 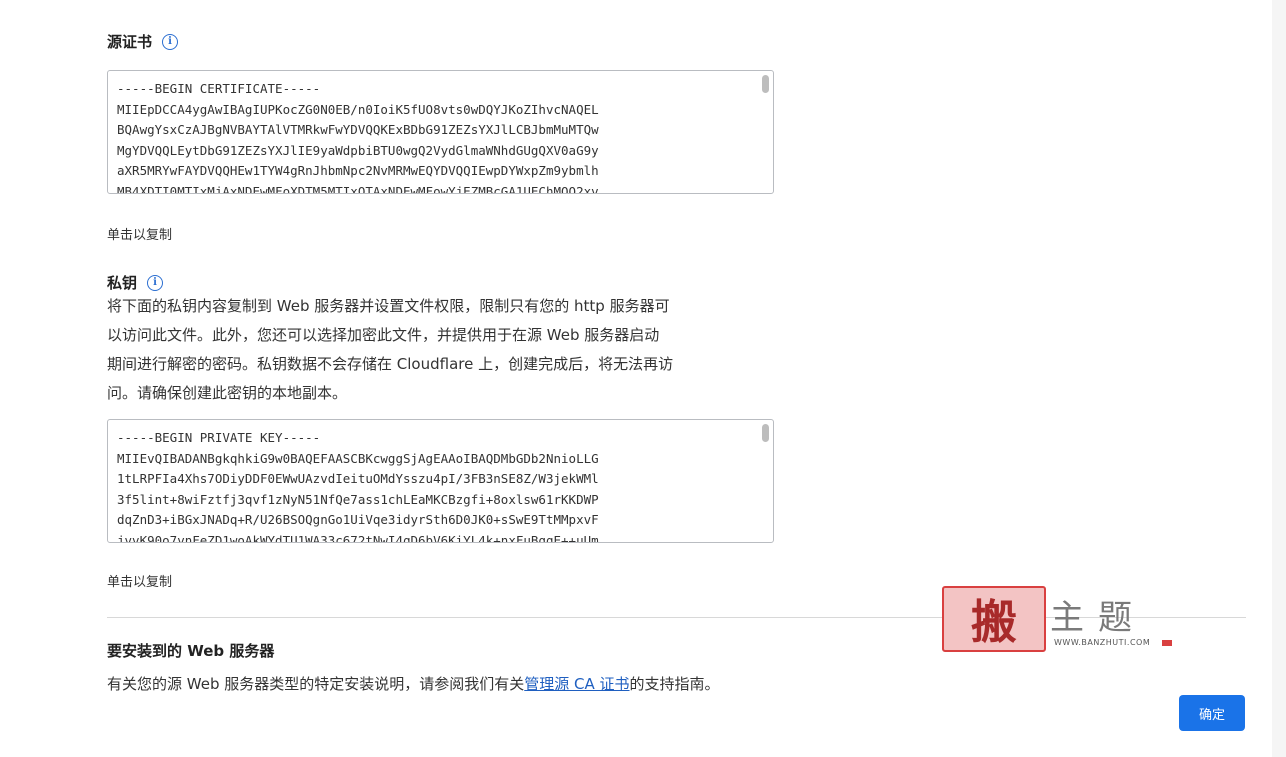 I want to click on private-key-copy-hint: 单击以复制, so click(x=139, y=580).